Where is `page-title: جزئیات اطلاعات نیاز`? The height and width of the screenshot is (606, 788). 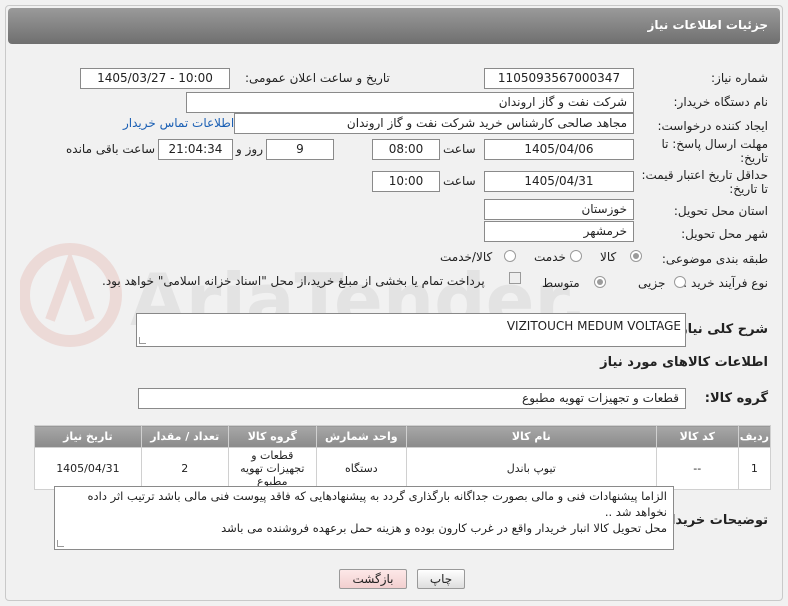
page-title: جزئیات اطلاعات نیاز is located at coordinates (707, 25).